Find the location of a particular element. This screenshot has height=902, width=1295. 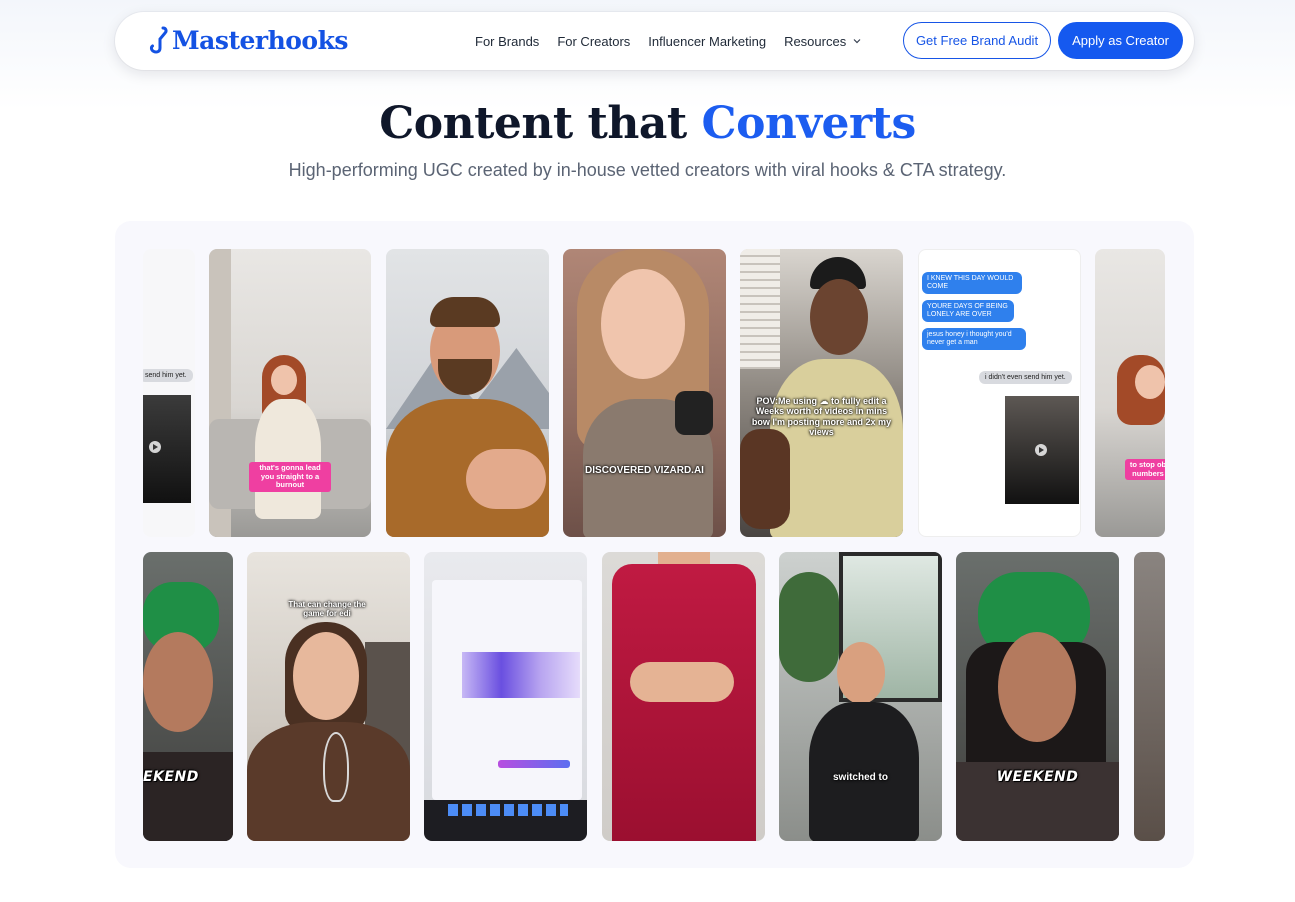

creator-top is located at coordinates (188, 796).